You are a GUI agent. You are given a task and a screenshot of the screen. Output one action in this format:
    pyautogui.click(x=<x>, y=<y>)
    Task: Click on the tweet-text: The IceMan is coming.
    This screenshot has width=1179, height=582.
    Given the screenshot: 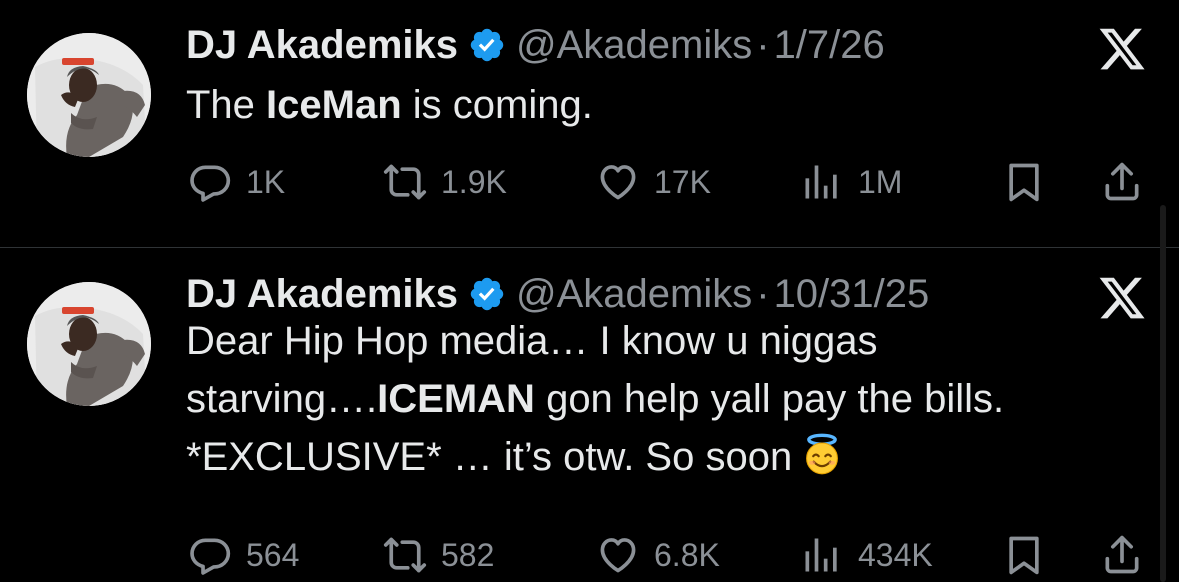 What is the action you would take?
    pyautogui.click(x=389, y=105)
    